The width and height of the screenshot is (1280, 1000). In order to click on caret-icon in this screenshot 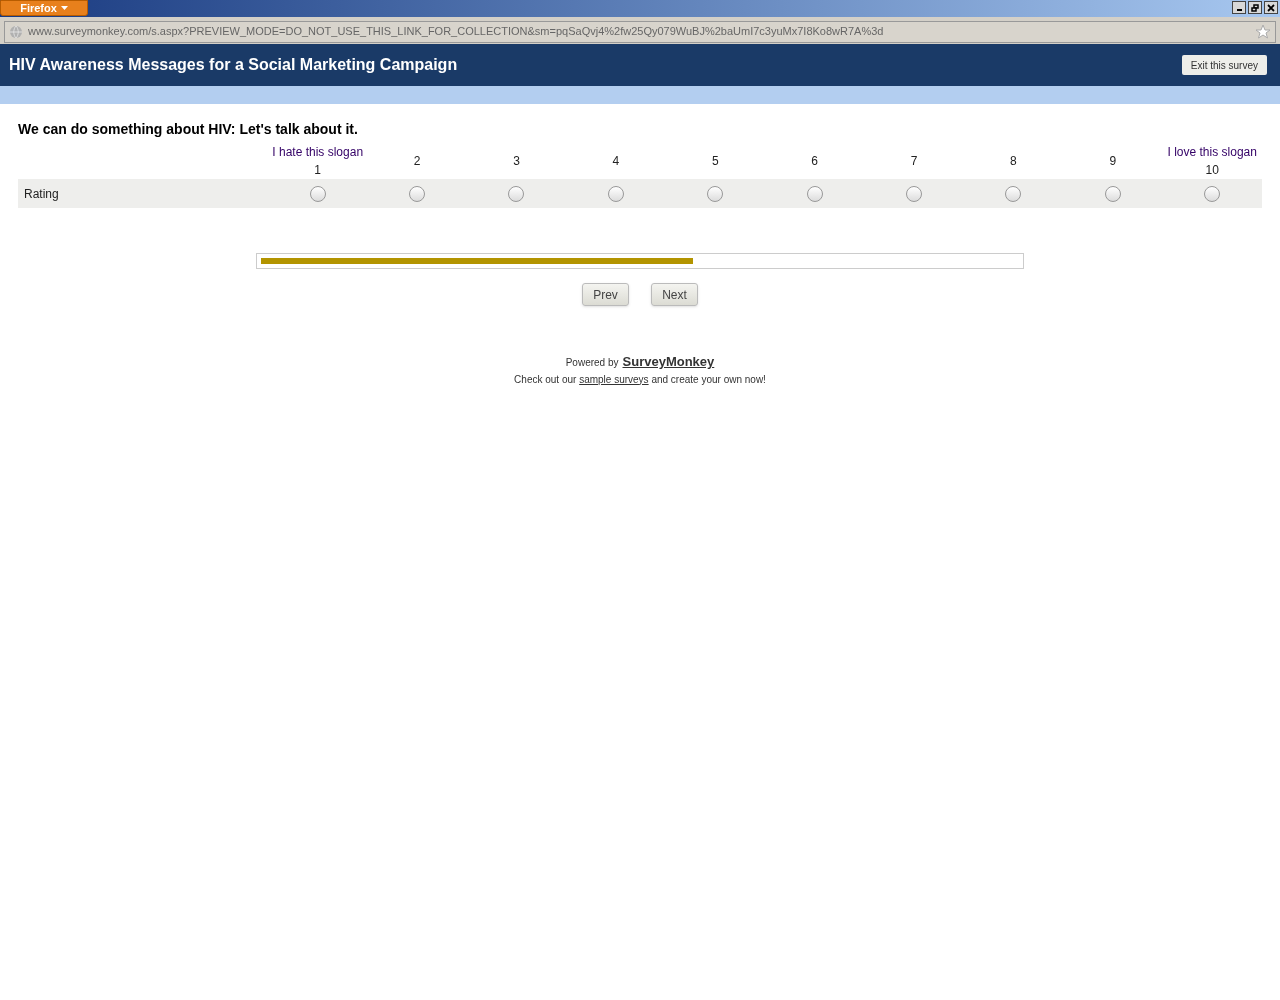, I will do `click(64, 8)`.